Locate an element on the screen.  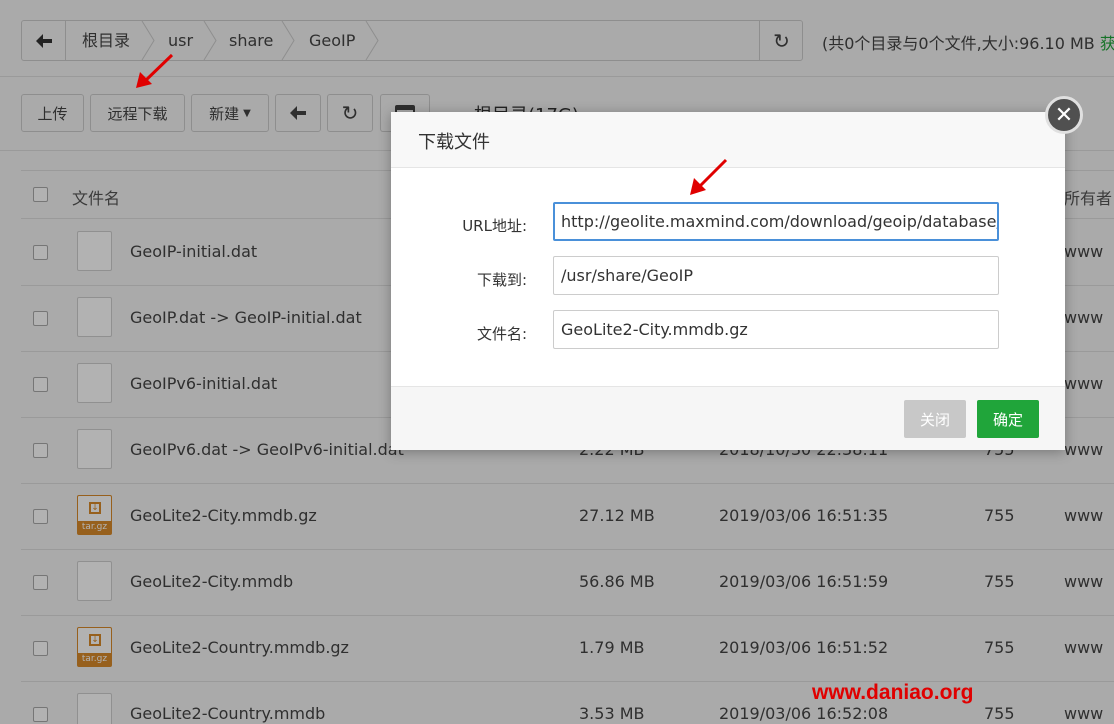
close-button: 关闭 is located at coordinates (935, 419).